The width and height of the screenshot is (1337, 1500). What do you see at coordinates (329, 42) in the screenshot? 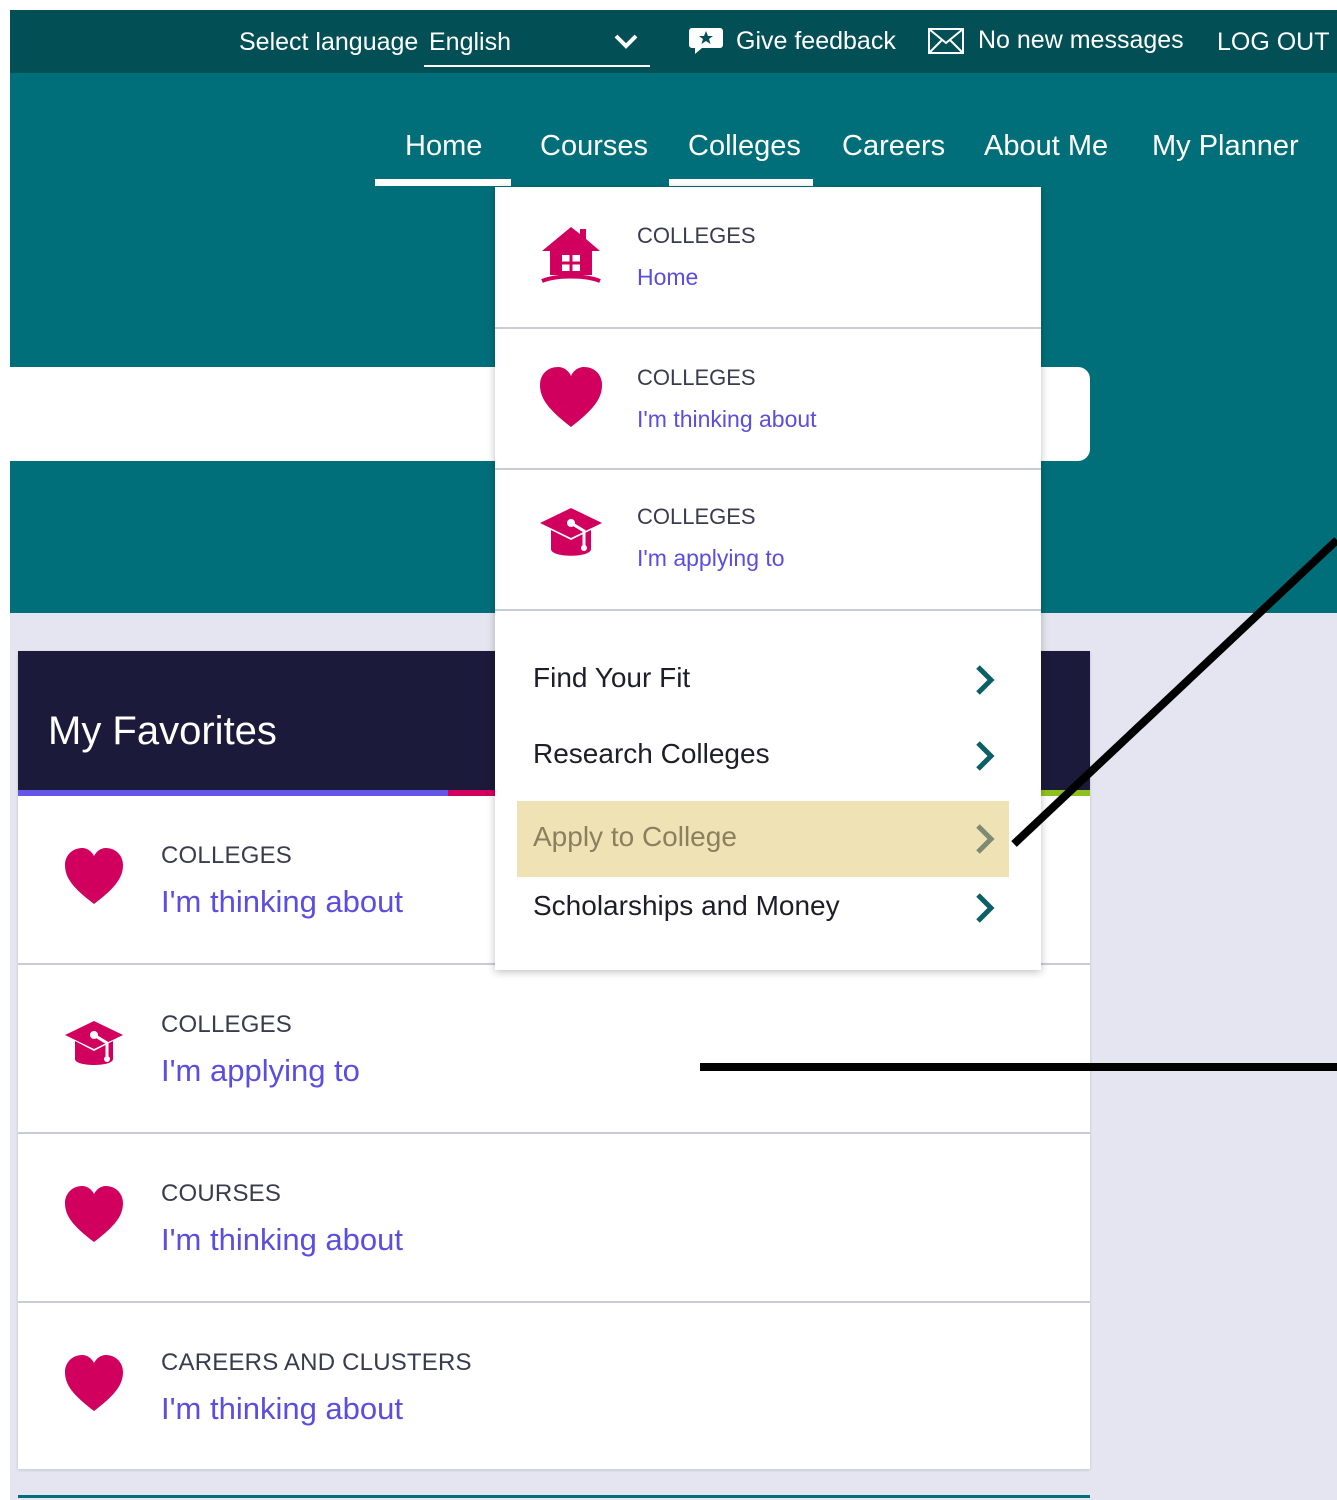
I see `language-label: Select language` at bounding box center [329, 42].